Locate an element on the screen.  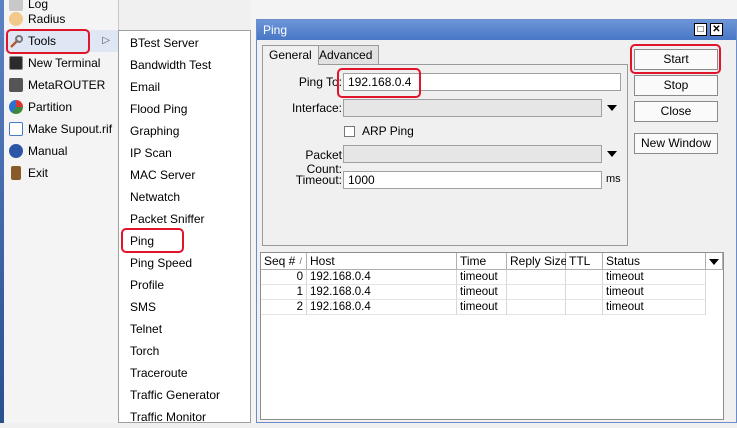
menu-item-label: Manual is located at coordinates (48, 151).